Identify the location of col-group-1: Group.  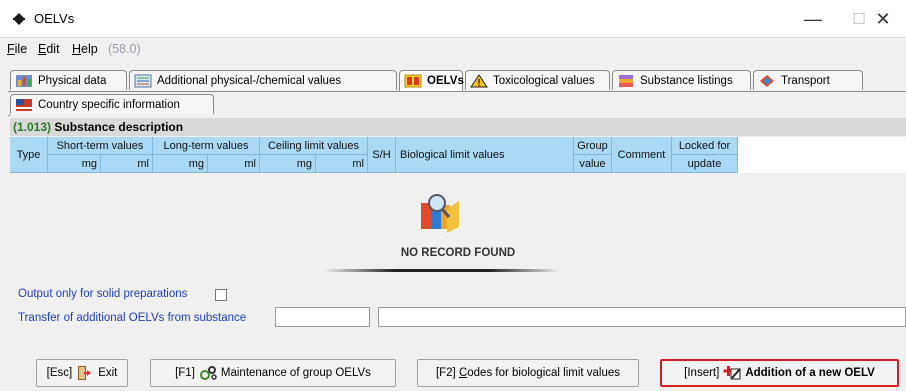
(593, 146).